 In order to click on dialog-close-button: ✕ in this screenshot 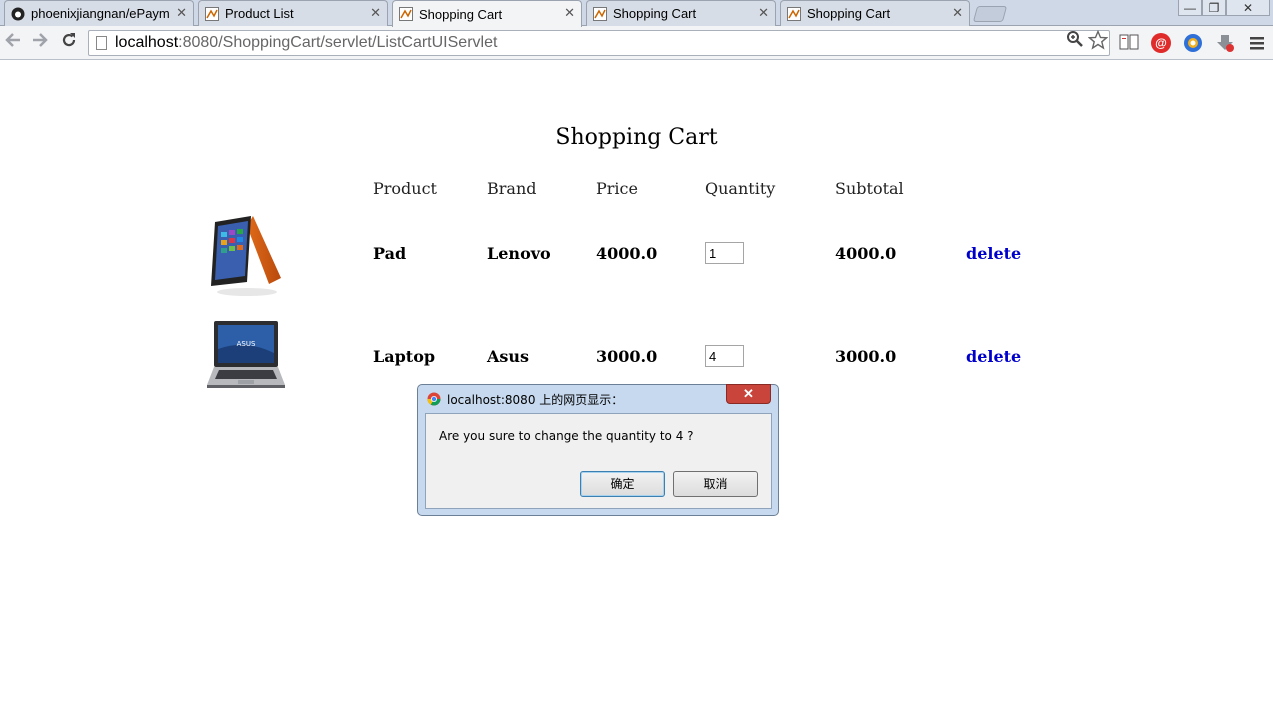, I will do `click(748, 394)`.